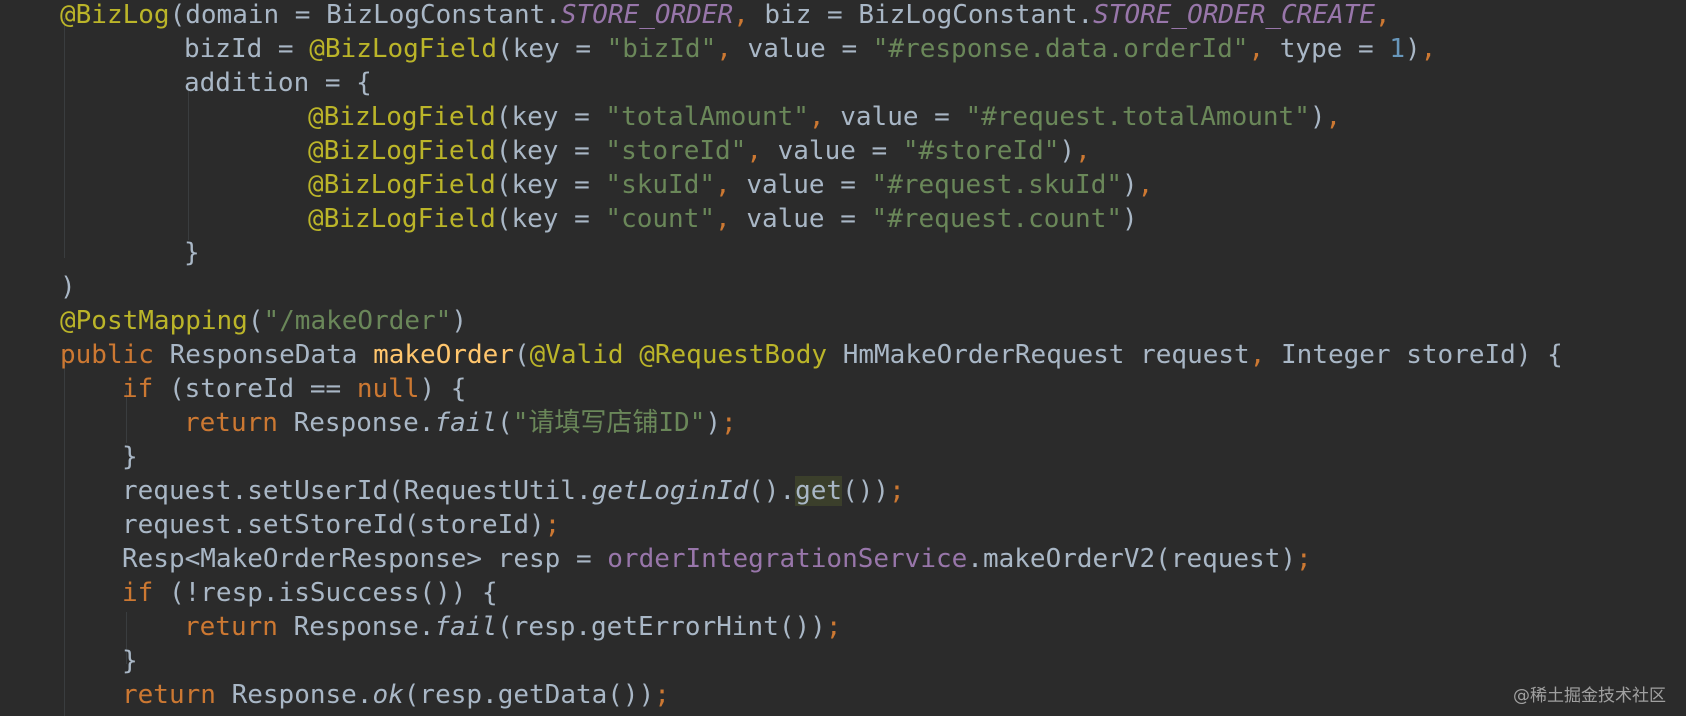  I want to click on code-token: "#storeId", so click(981, 151).